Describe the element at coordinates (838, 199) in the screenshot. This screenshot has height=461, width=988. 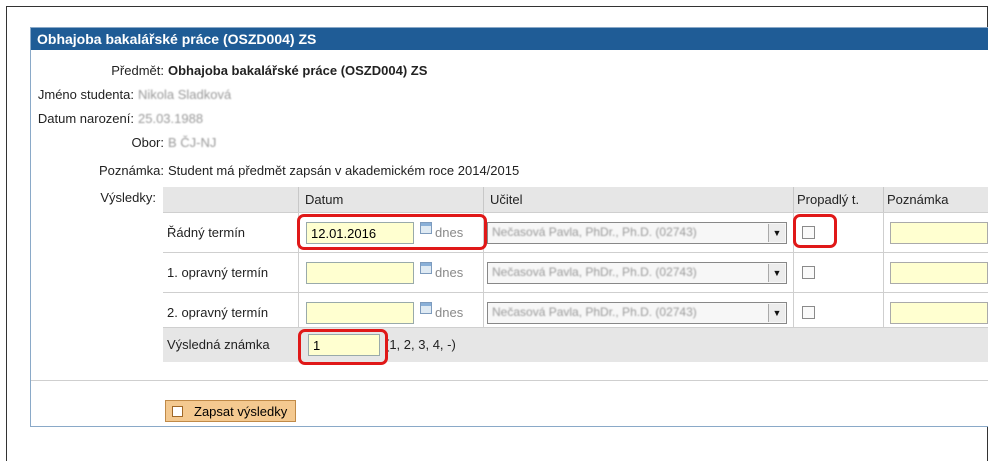
I see `header-failed: Propadlý t.` at that location.